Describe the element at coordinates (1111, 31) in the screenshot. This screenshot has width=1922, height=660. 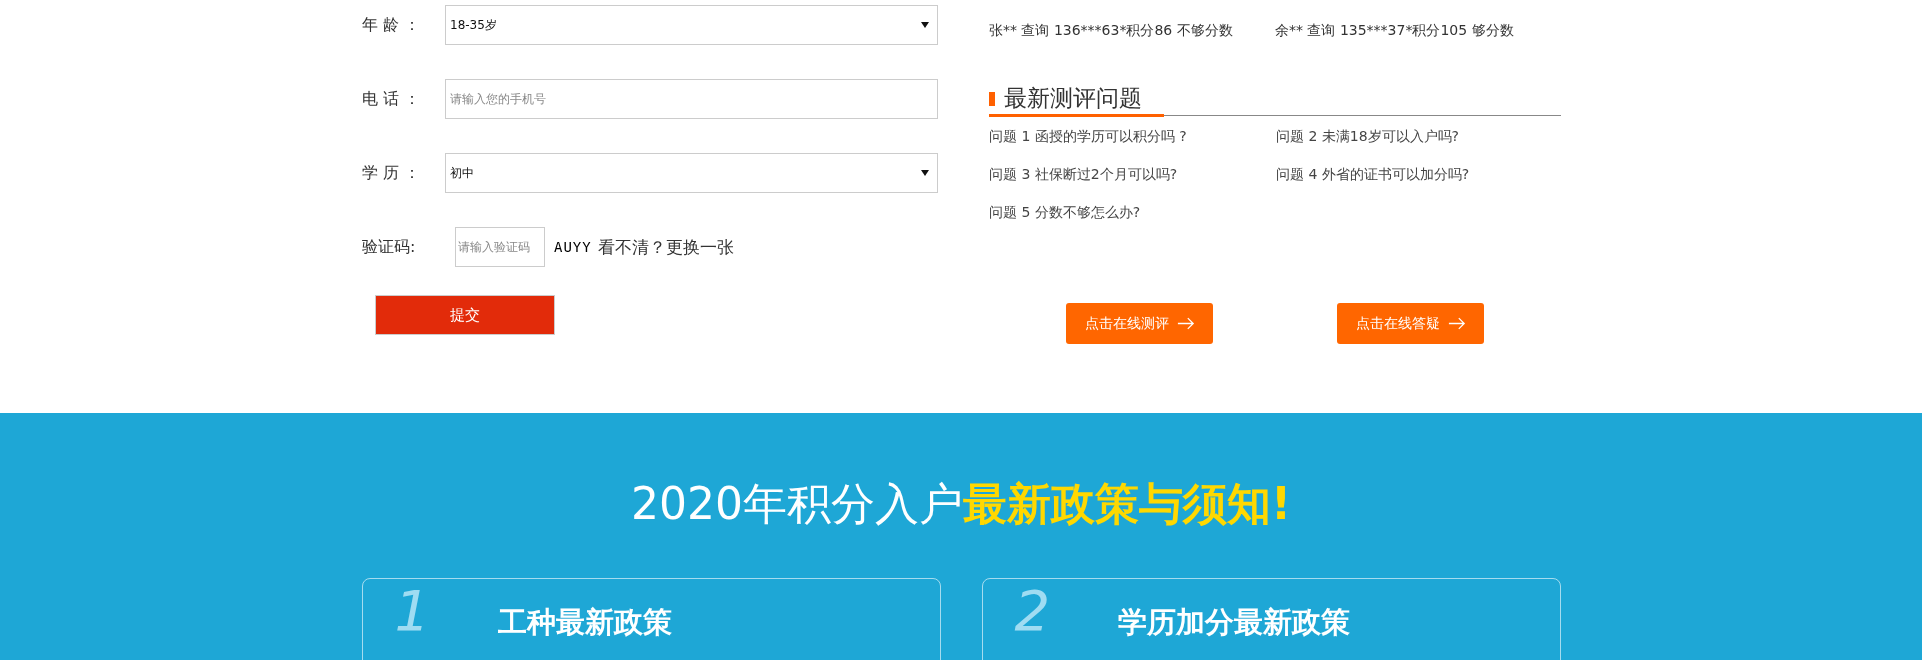
I see `record-text: 张** 查询 136***63*积分86 不够分数` at that location.